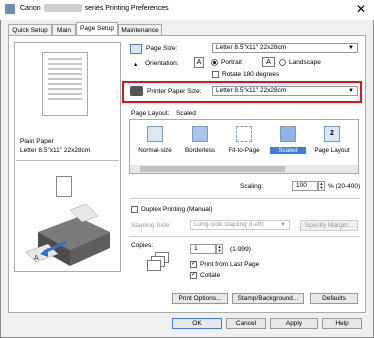 The image size is (374, 338). What do you see at coordinates (244, 134) in the screenshot?
I see `fit-to-page-icon` at bounding box center [244, 134].